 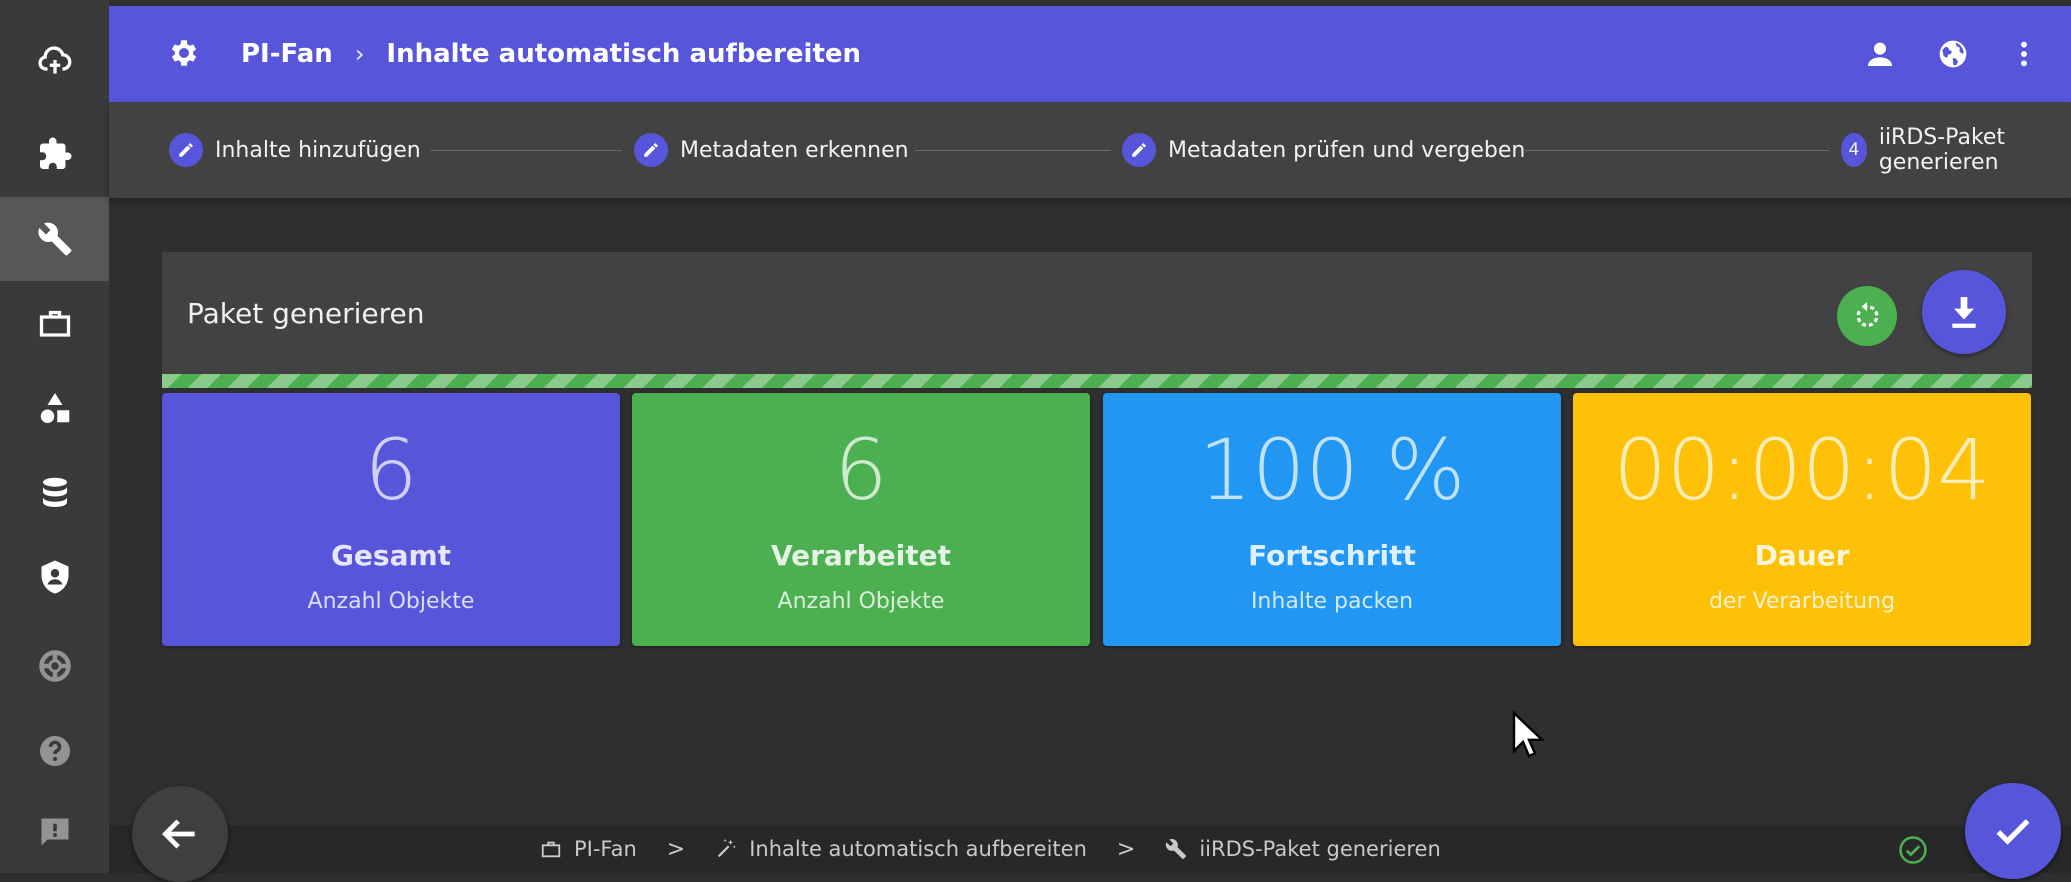 What do you see at coordinates (318, 150) in the screenshot?
I see `step-label: Inhalte hinzufügen` at bounding box center [318, 150].